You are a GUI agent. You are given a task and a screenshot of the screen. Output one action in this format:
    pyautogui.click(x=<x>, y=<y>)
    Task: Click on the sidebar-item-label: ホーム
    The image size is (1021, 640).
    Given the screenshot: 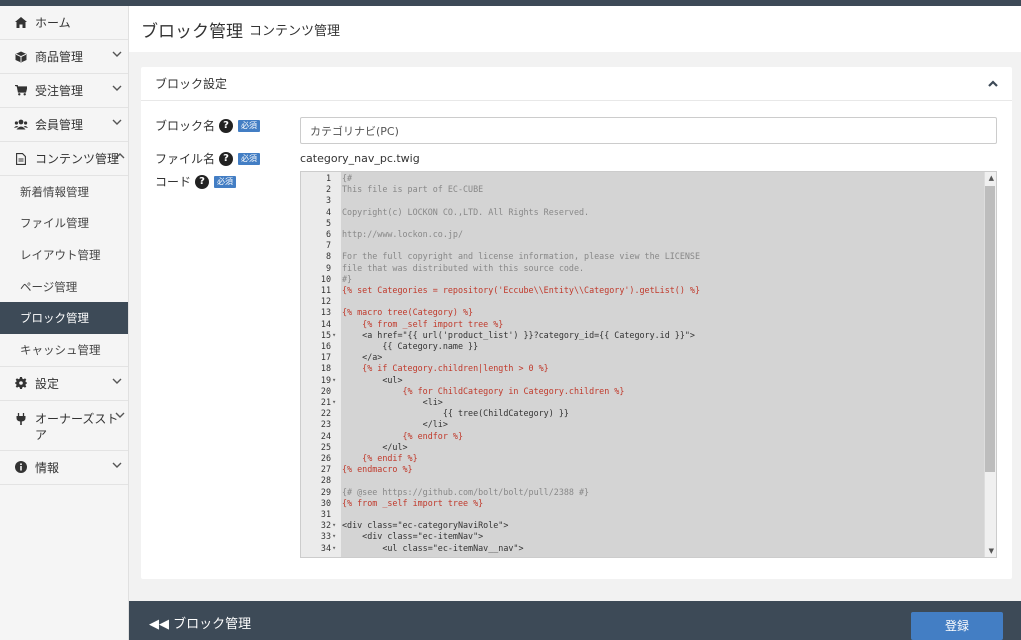 What is the action you would take?
    pyautogui.click(x=53, y=23)
    